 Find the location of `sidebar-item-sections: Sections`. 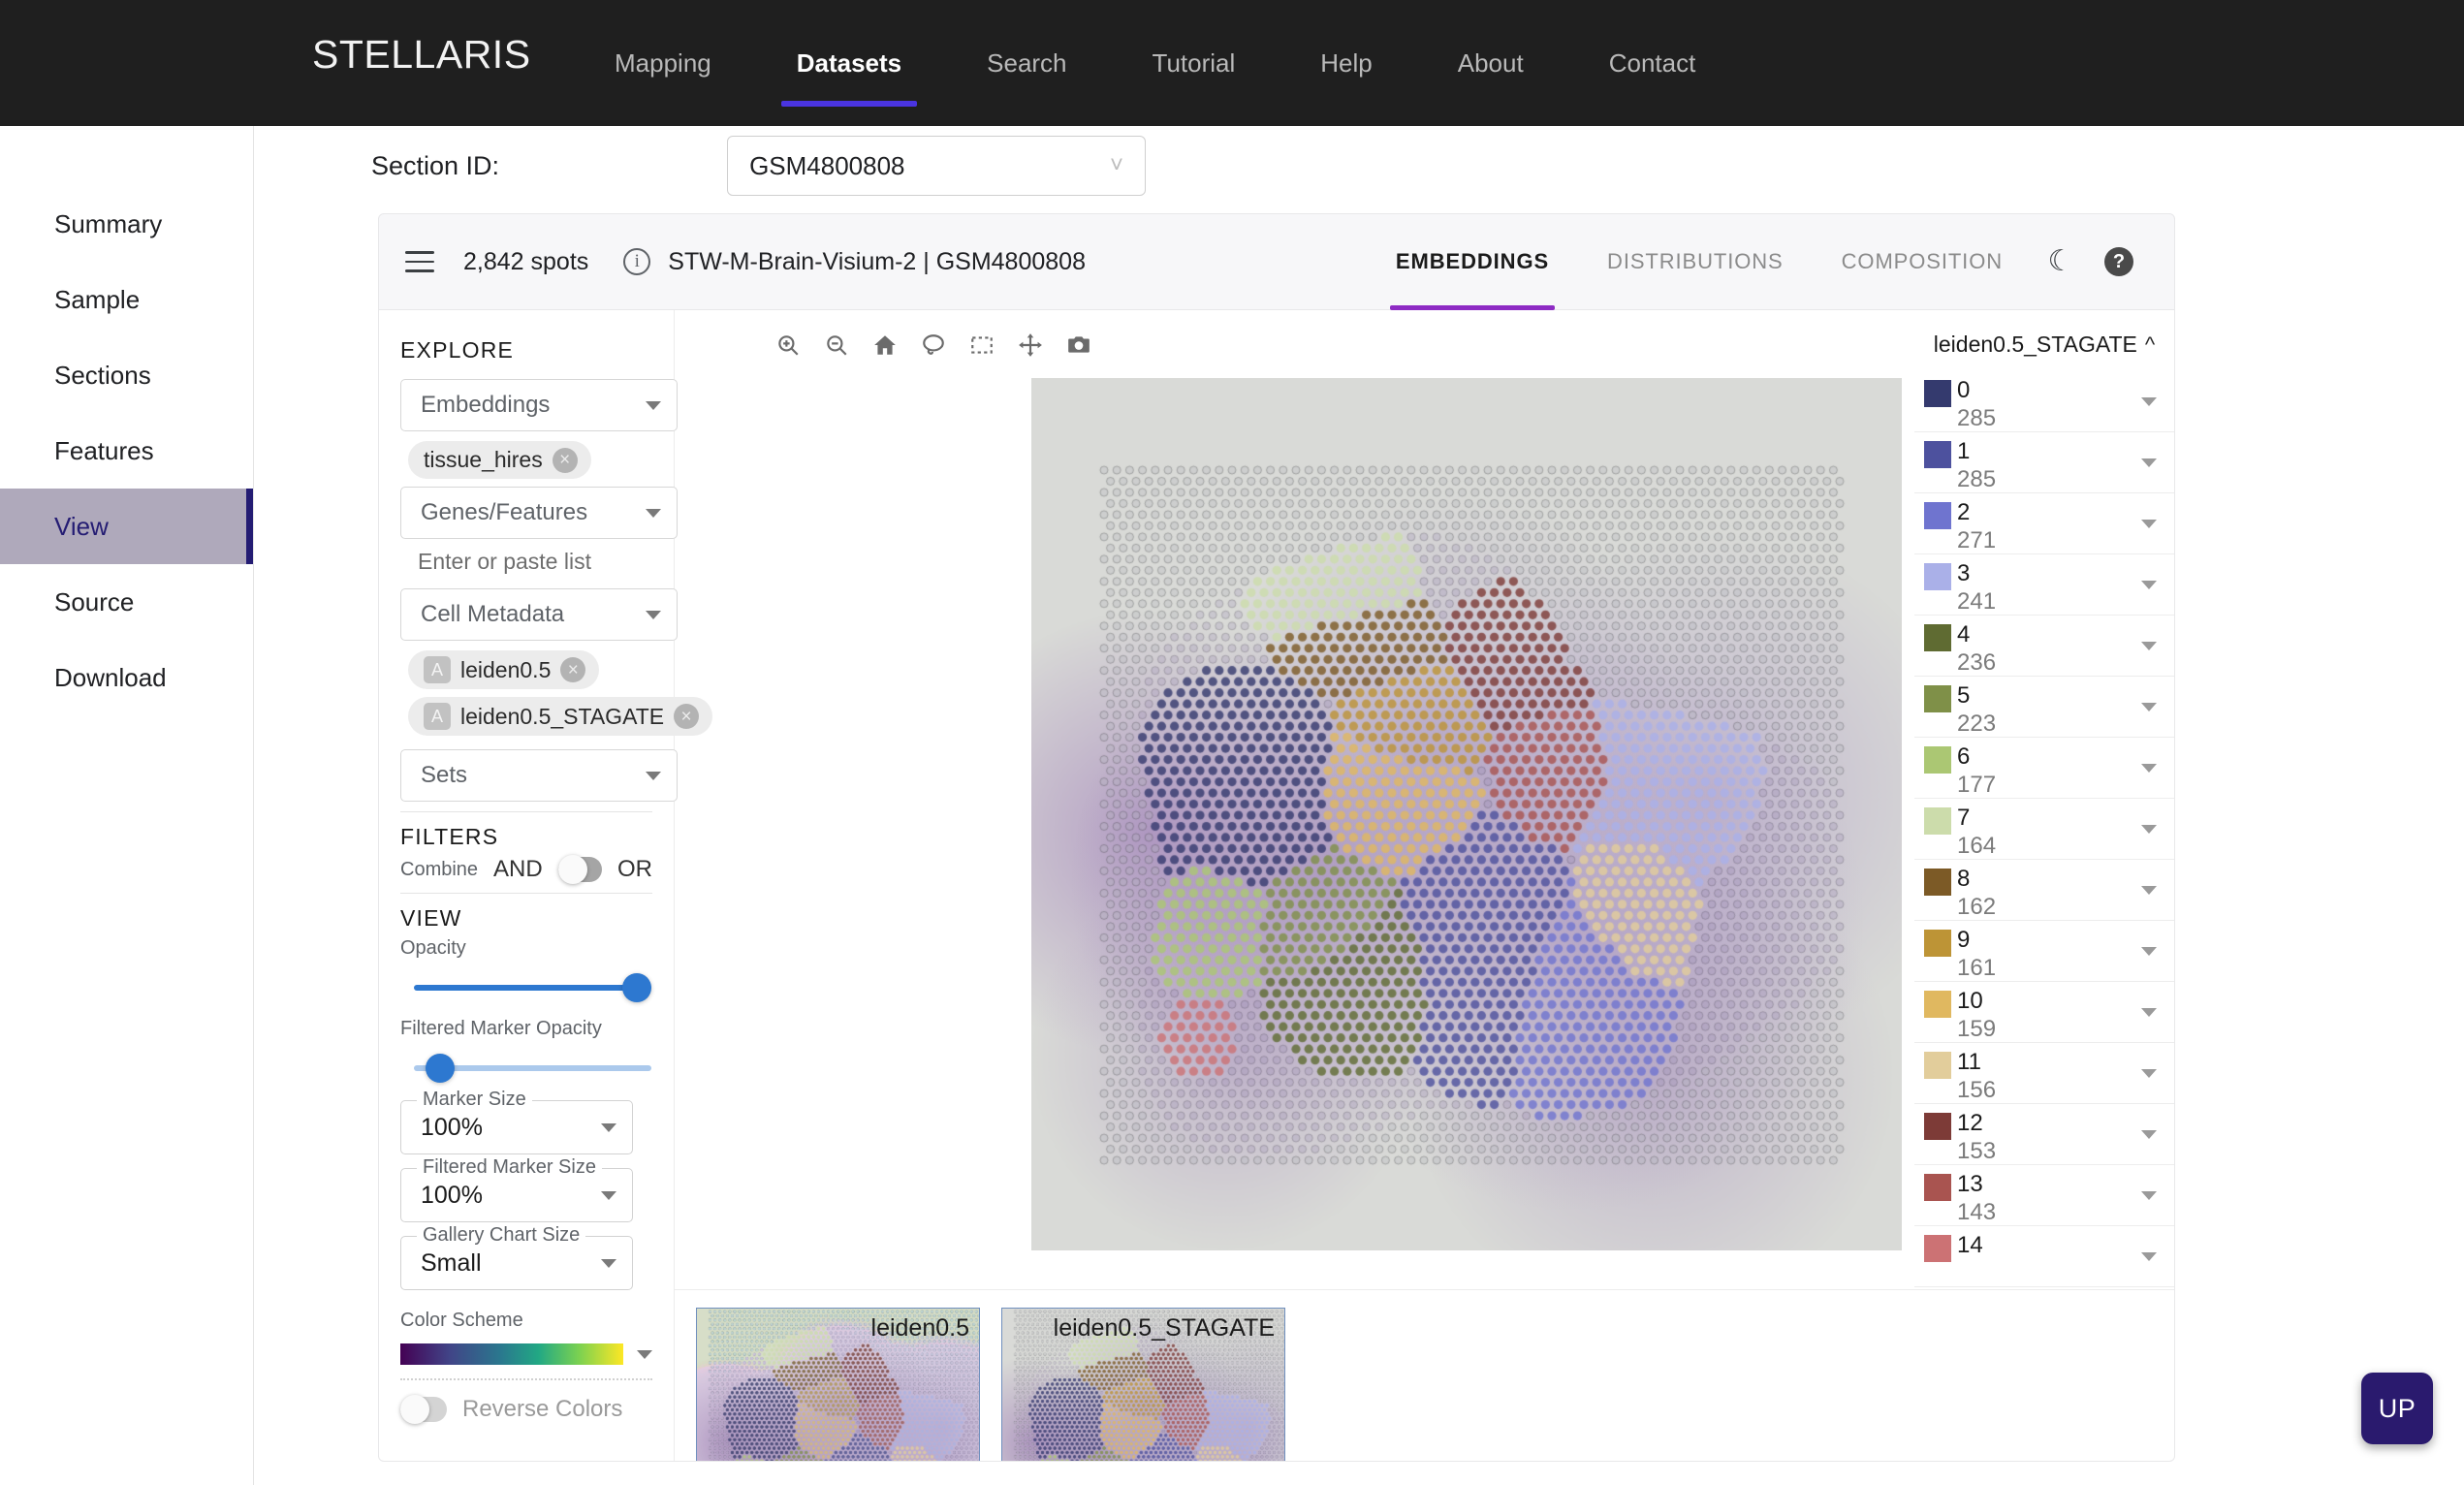

sidebar-item-sections: Sections is located at coordinates (126, 375).